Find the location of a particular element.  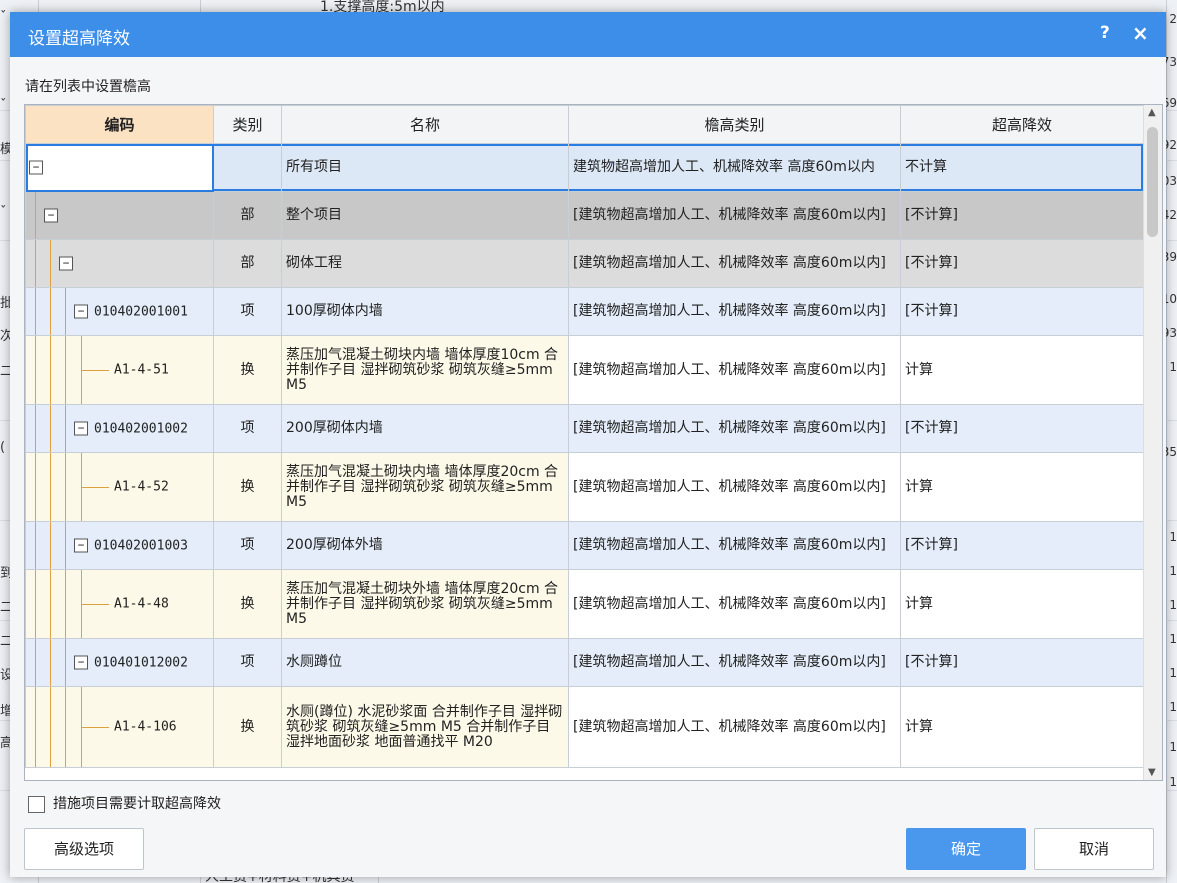

cancel-button: 取消 is located at coordinates (1094, 849).